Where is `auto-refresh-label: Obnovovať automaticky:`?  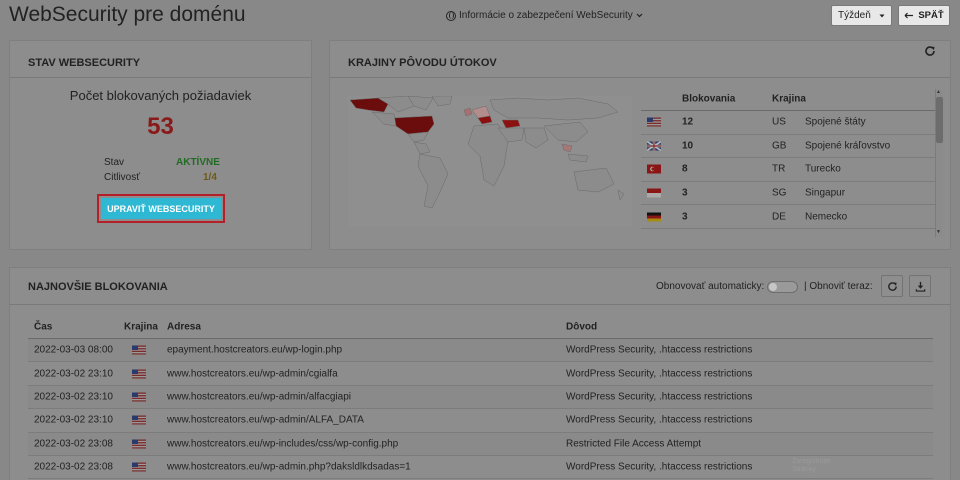
auto-refresh-label: Obnovovať automaticky: is located at coordinates (710, 286).